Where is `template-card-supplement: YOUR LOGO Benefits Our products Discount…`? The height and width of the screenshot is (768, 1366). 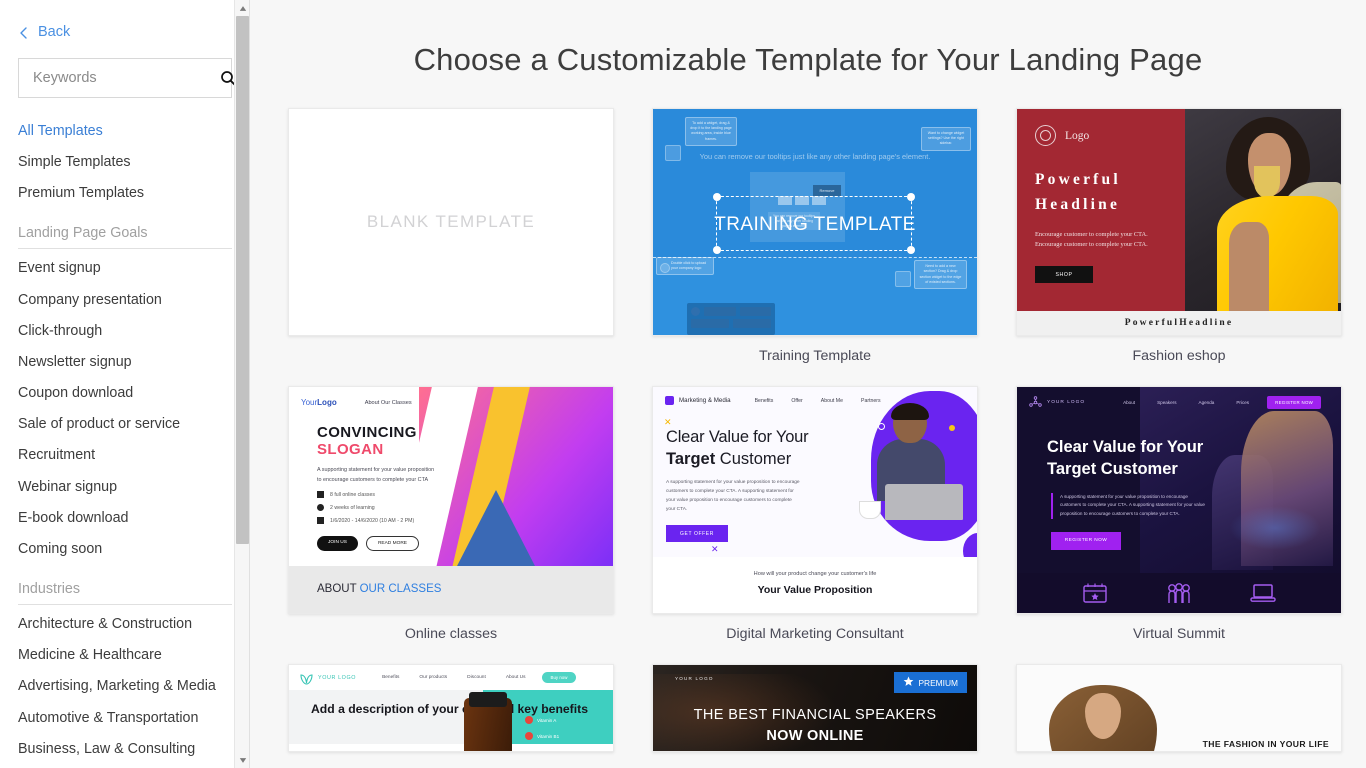 template-card-supplement: YOUR LOGO Benefits Our products Discount… is located at coordinates (451, 708).